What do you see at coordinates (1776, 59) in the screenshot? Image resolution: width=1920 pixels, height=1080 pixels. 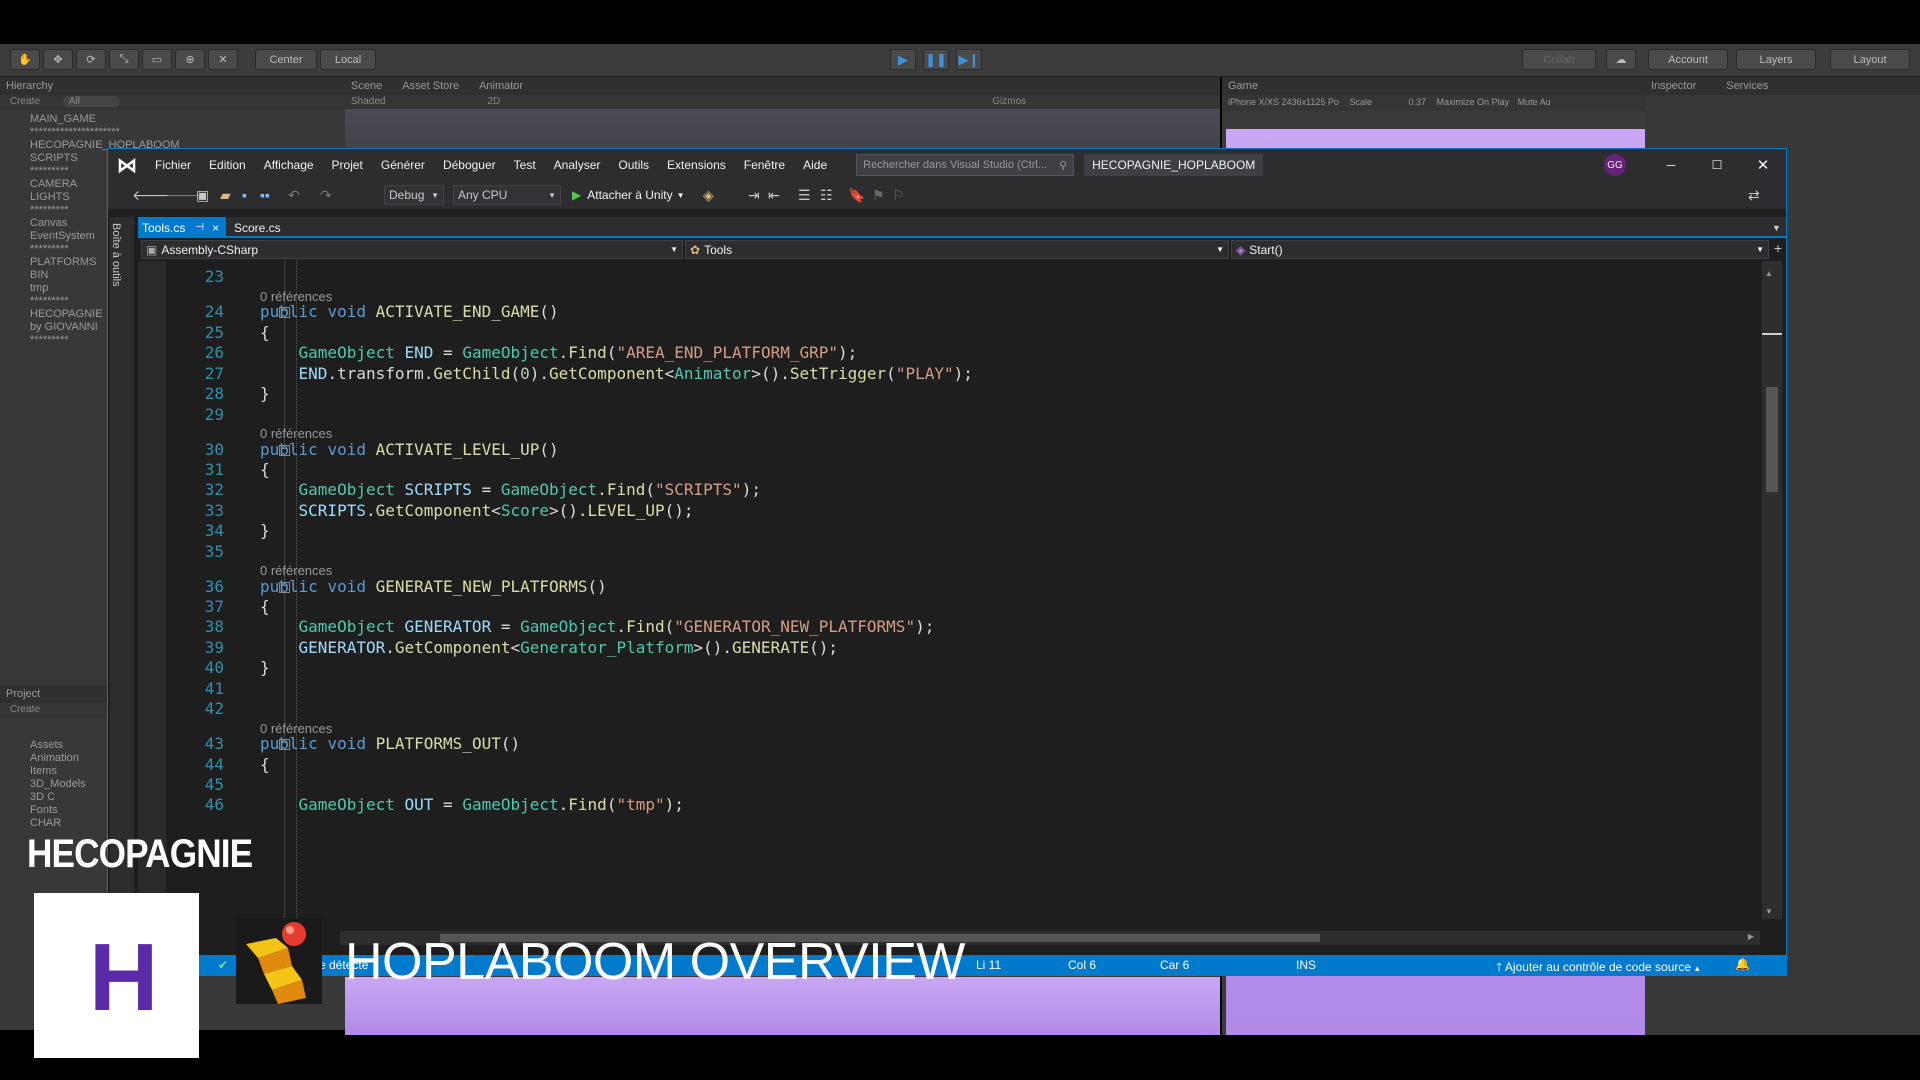 I see `layers-dropdown: Layers` at bounding box center [1776, 59].